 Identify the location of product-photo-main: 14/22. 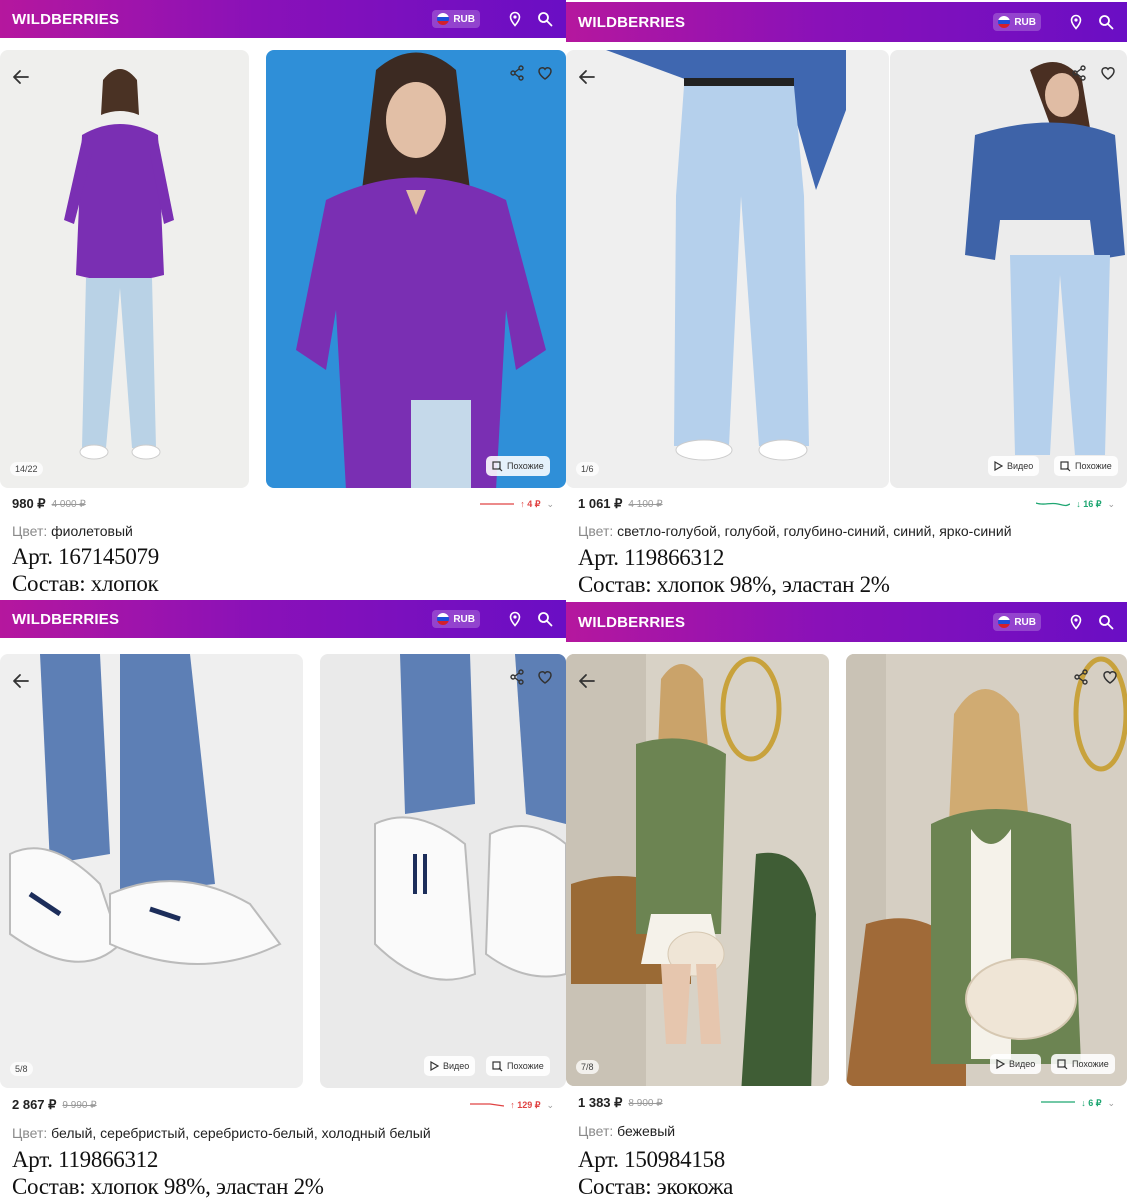
(124, 269).